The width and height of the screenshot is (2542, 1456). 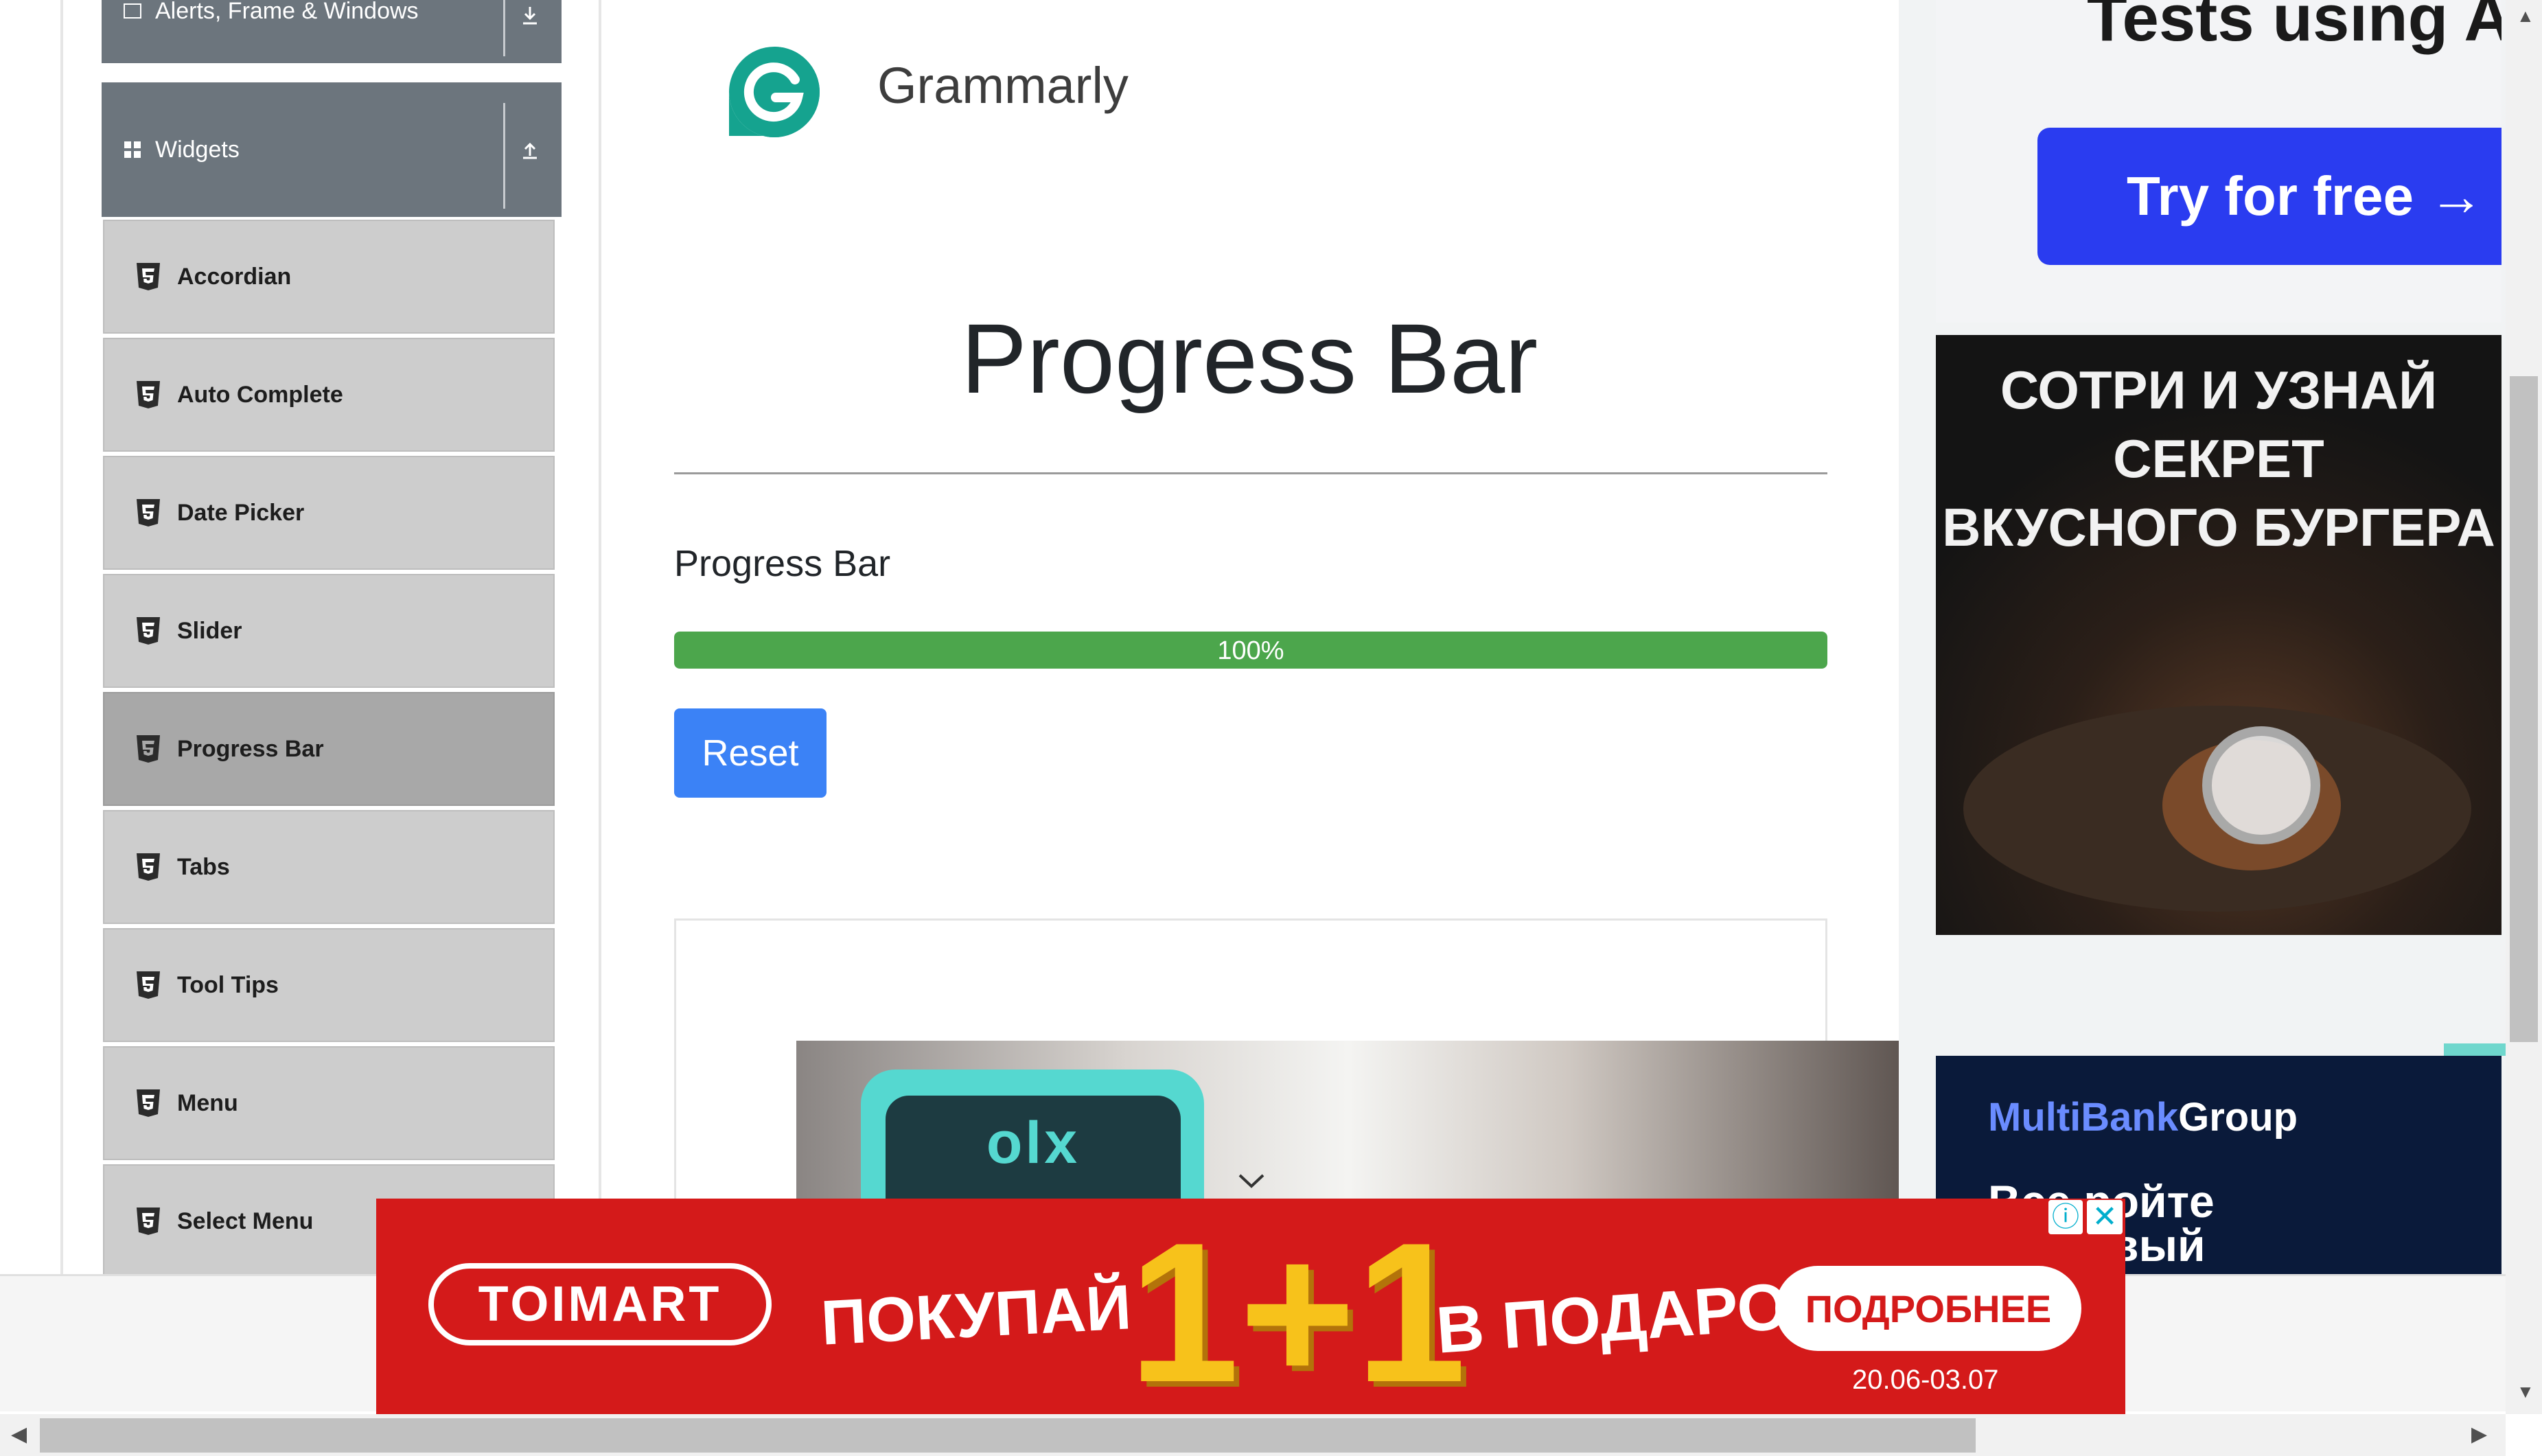 I want to click on more-button: ПОДРОБНЕЕ, so click(x=1928, y=1308).